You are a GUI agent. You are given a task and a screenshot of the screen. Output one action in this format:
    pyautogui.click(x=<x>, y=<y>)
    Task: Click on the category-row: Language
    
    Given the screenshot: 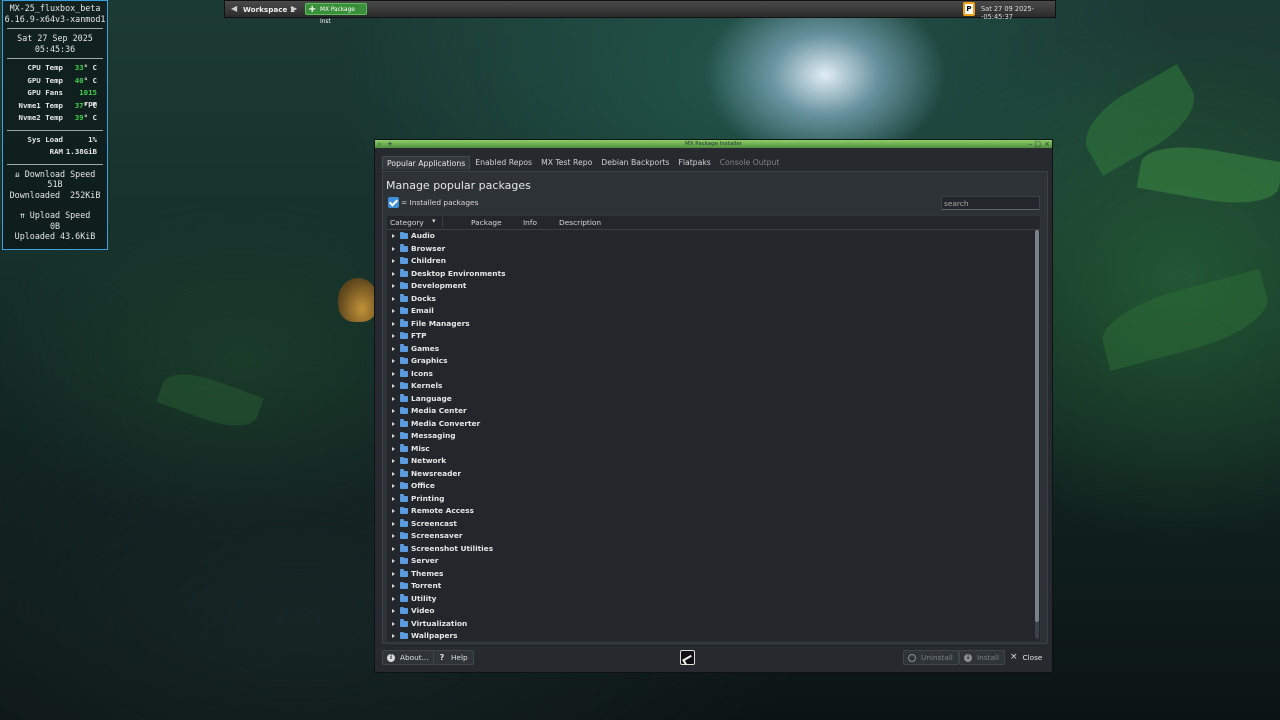 What is the action you would take?
    pyautogui.click(x=711, y=399)
    